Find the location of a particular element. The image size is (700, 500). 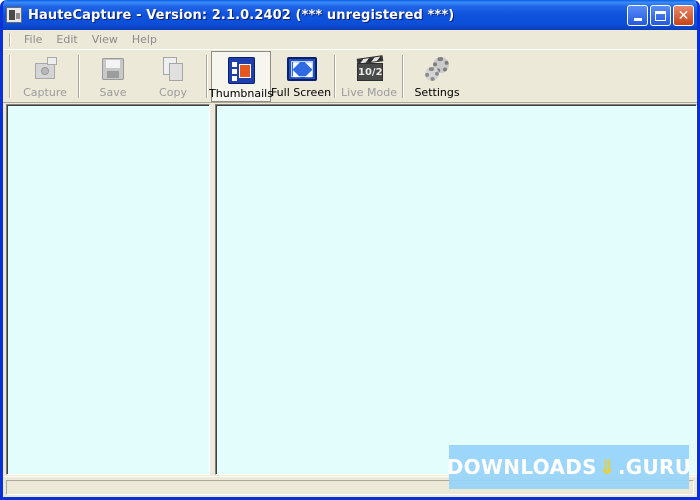

clapperboard-icon: 10/2 is located at coordinates (369, 69).